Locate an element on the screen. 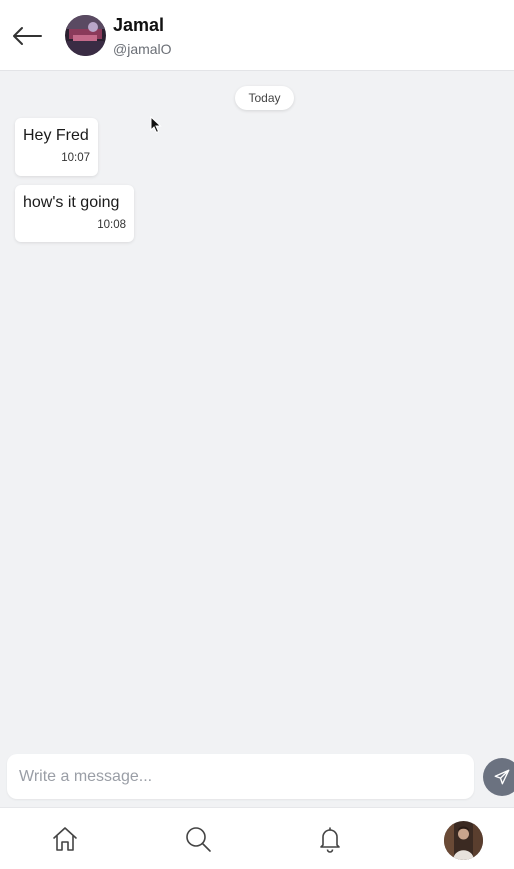  chat-header: Jamal @jamalO is located at coordinates (257, 35).